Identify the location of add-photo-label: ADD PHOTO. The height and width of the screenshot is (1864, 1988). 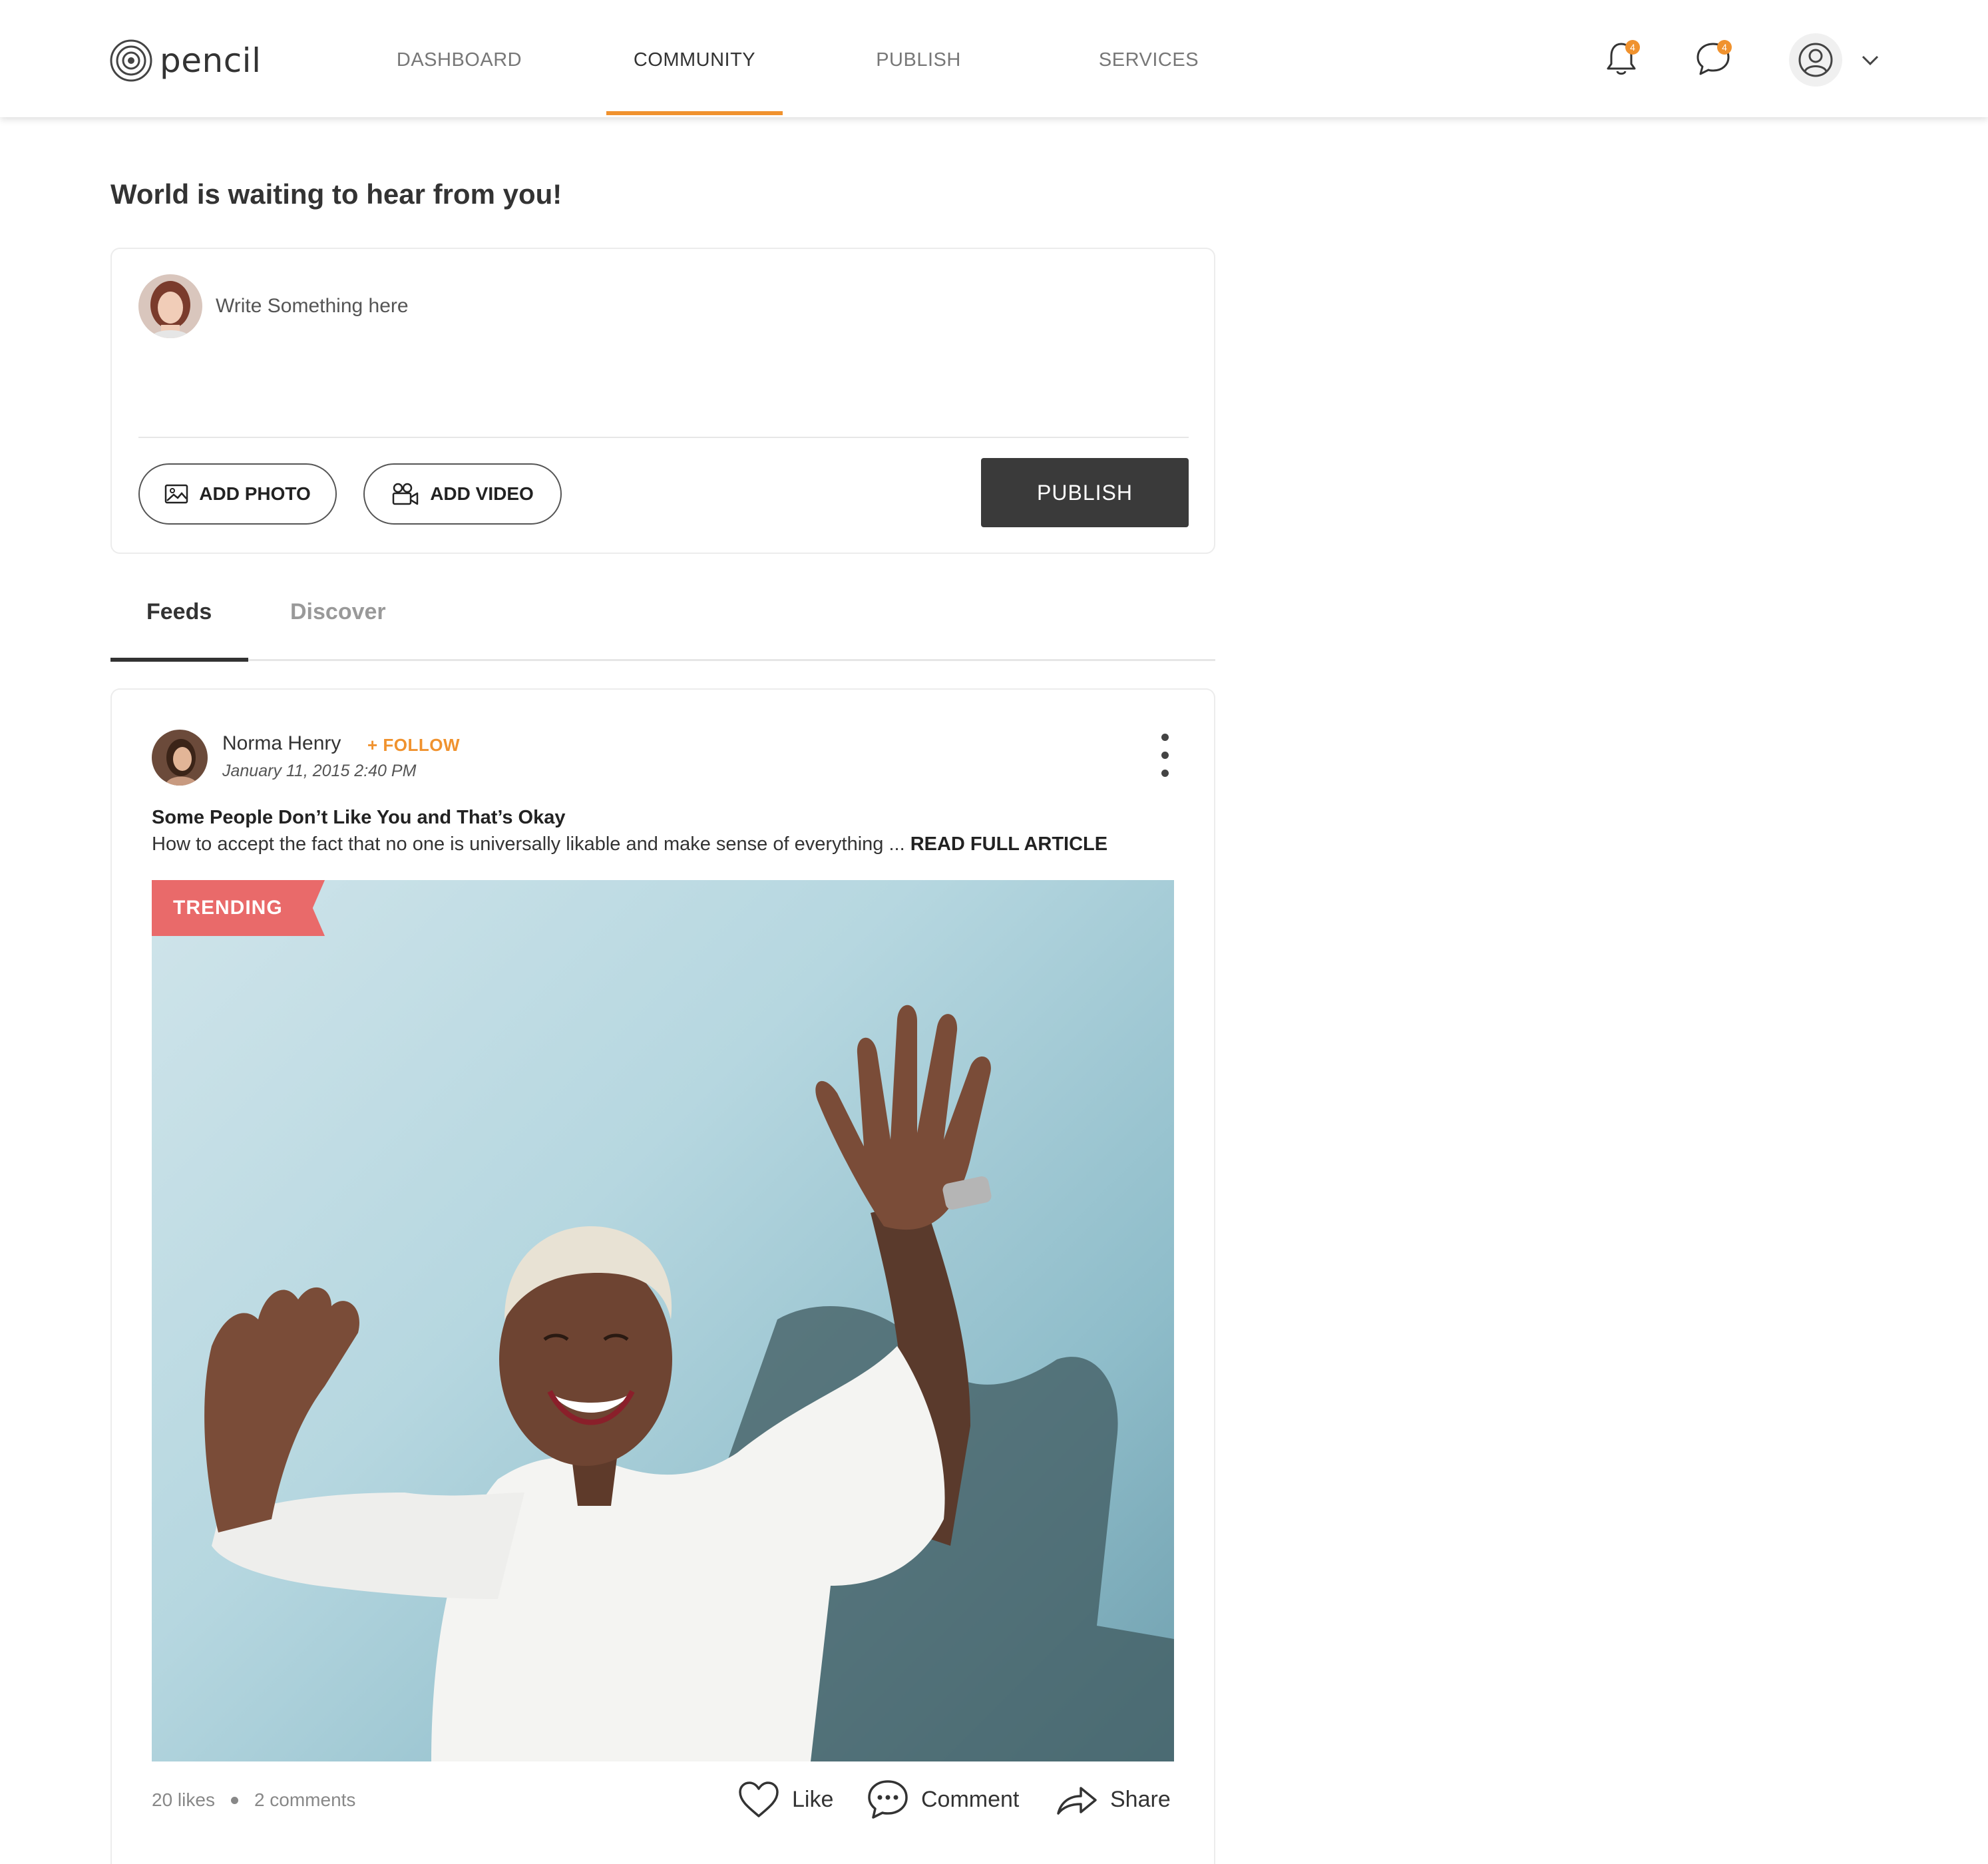
(255, 493).